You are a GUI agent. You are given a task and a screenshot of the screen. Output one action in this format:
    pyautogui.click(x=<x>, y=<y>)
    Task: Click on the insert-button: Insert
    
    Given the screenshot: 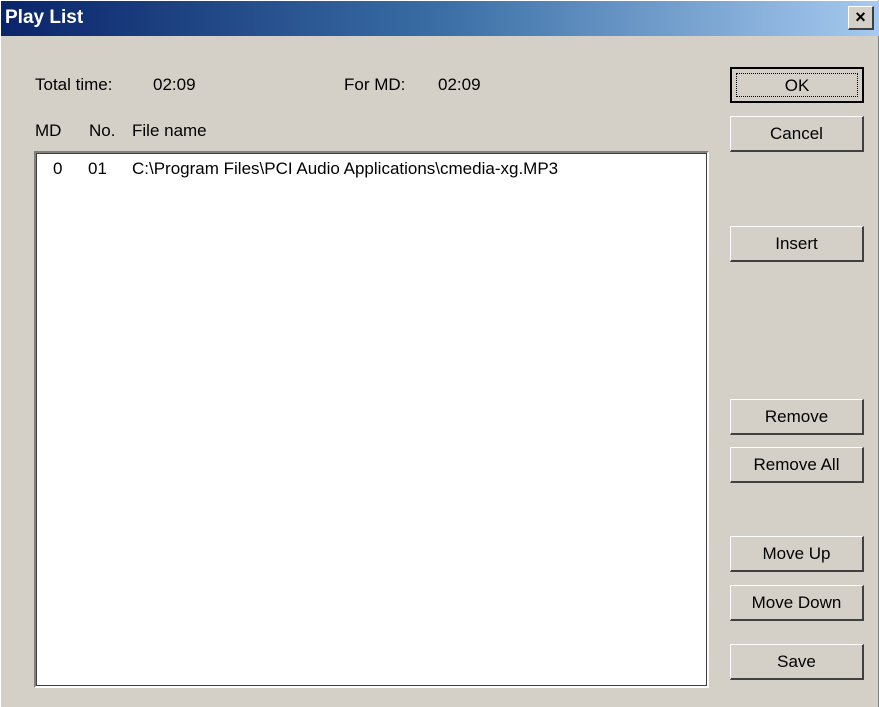 What is the action you would take?
    pyautogui.click(x=797, y=244)
    